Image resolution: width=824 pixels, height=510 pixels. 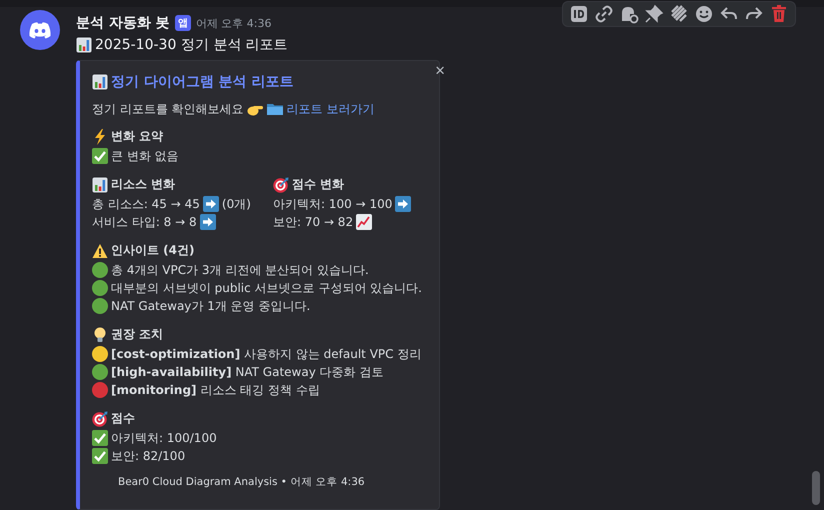 What do you see at coordinates (579, 14) in the screenshot?
I see `id-card-icon` at bounding box center [579, 14].